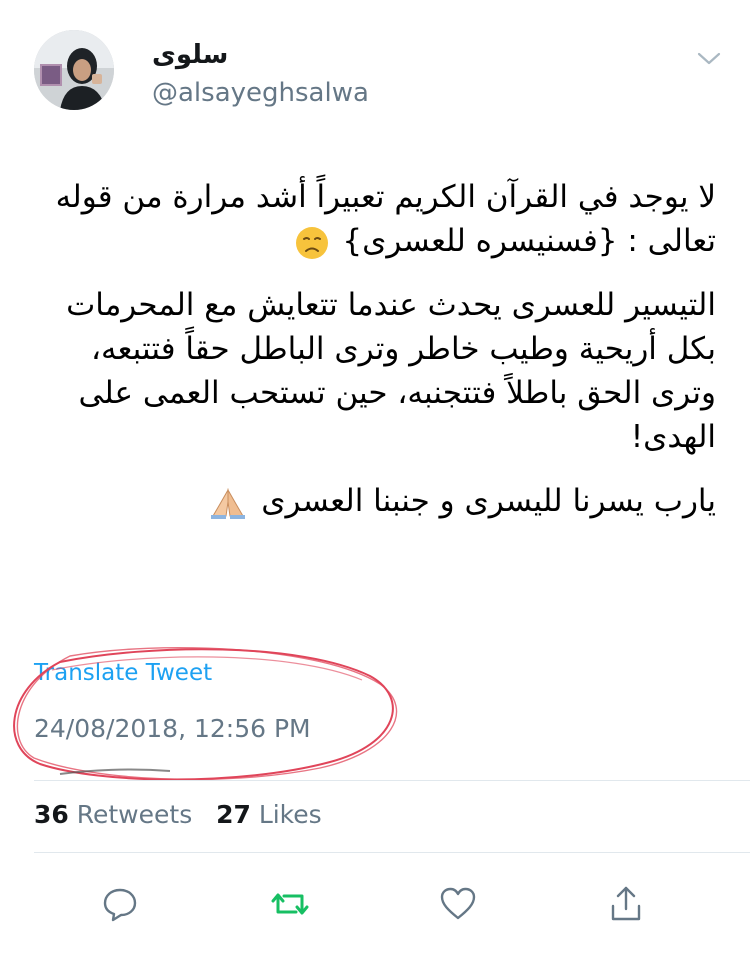  Describe the element at coordinates (488, 501) in the screenshot. I see `tweet-paragraph-text: يارب يسرنا لليسرى و جنبنا العسرى` at that location.